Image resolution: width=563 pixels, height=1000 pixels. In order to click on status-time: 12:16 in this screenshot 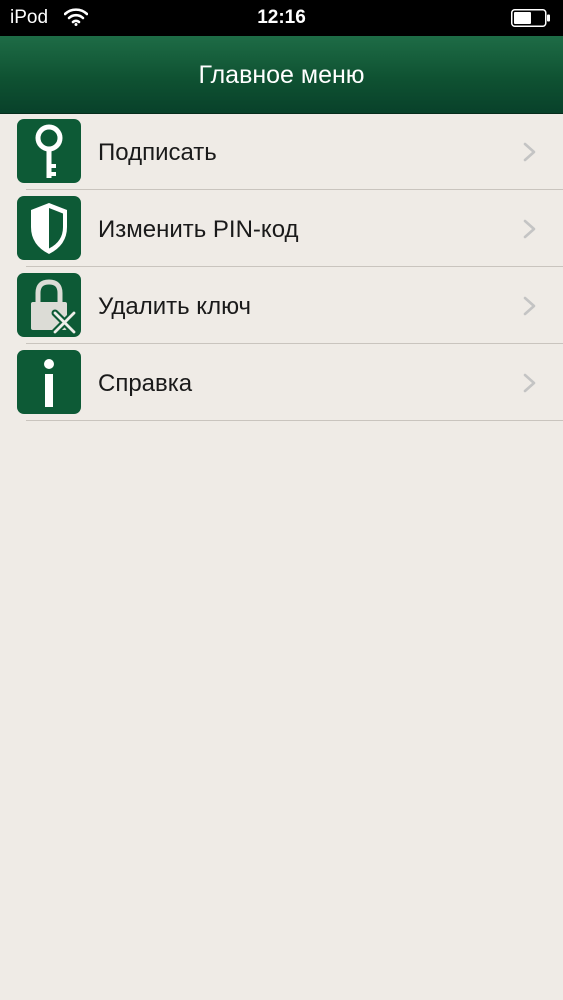, I will do `click(281, 17)`.